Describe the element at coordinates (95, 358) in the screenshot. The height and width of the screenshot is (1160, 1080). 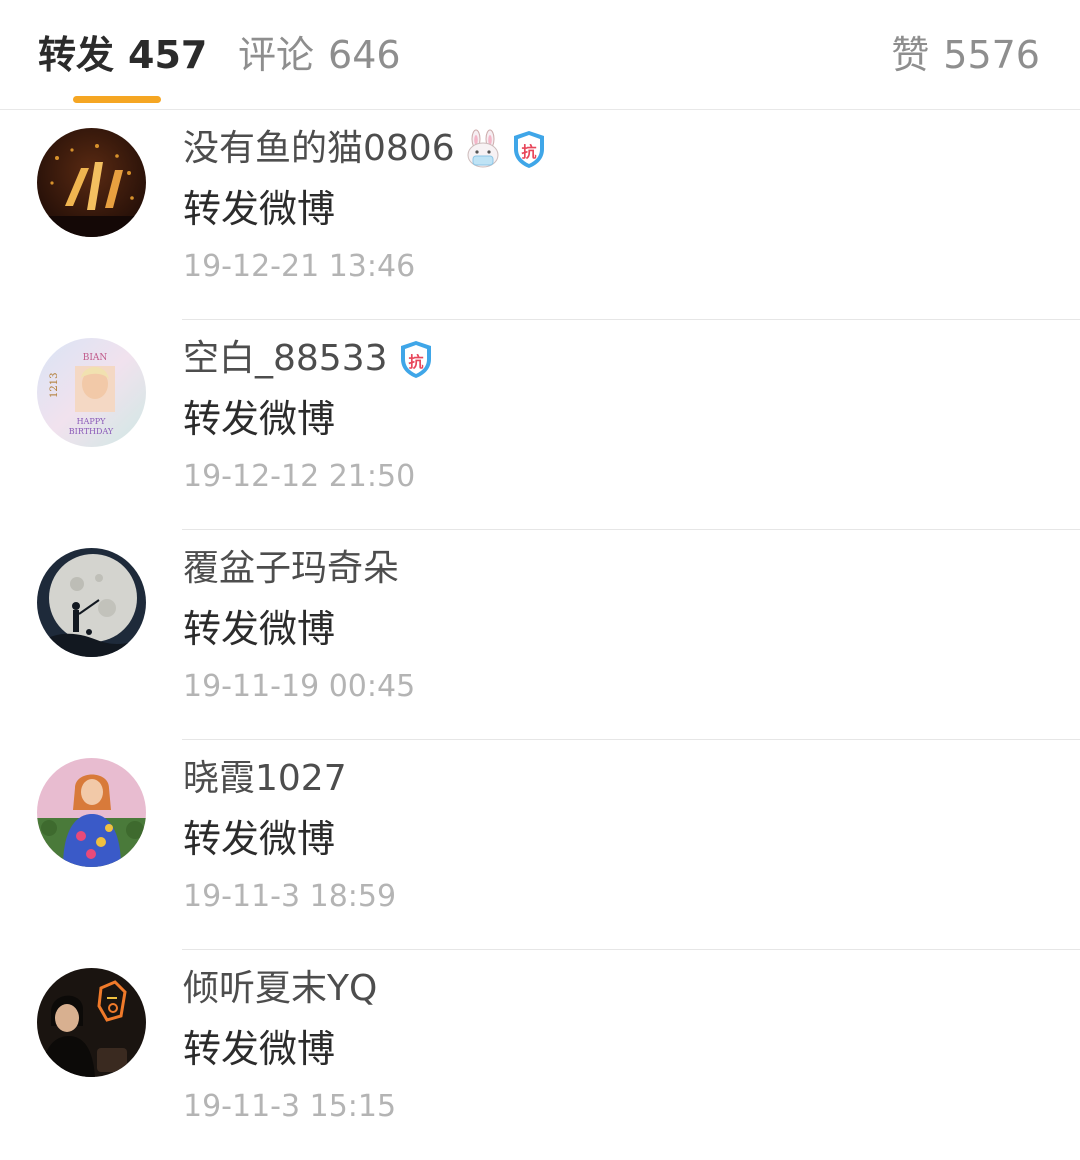
I see `svg-text: BIAN` at that location.